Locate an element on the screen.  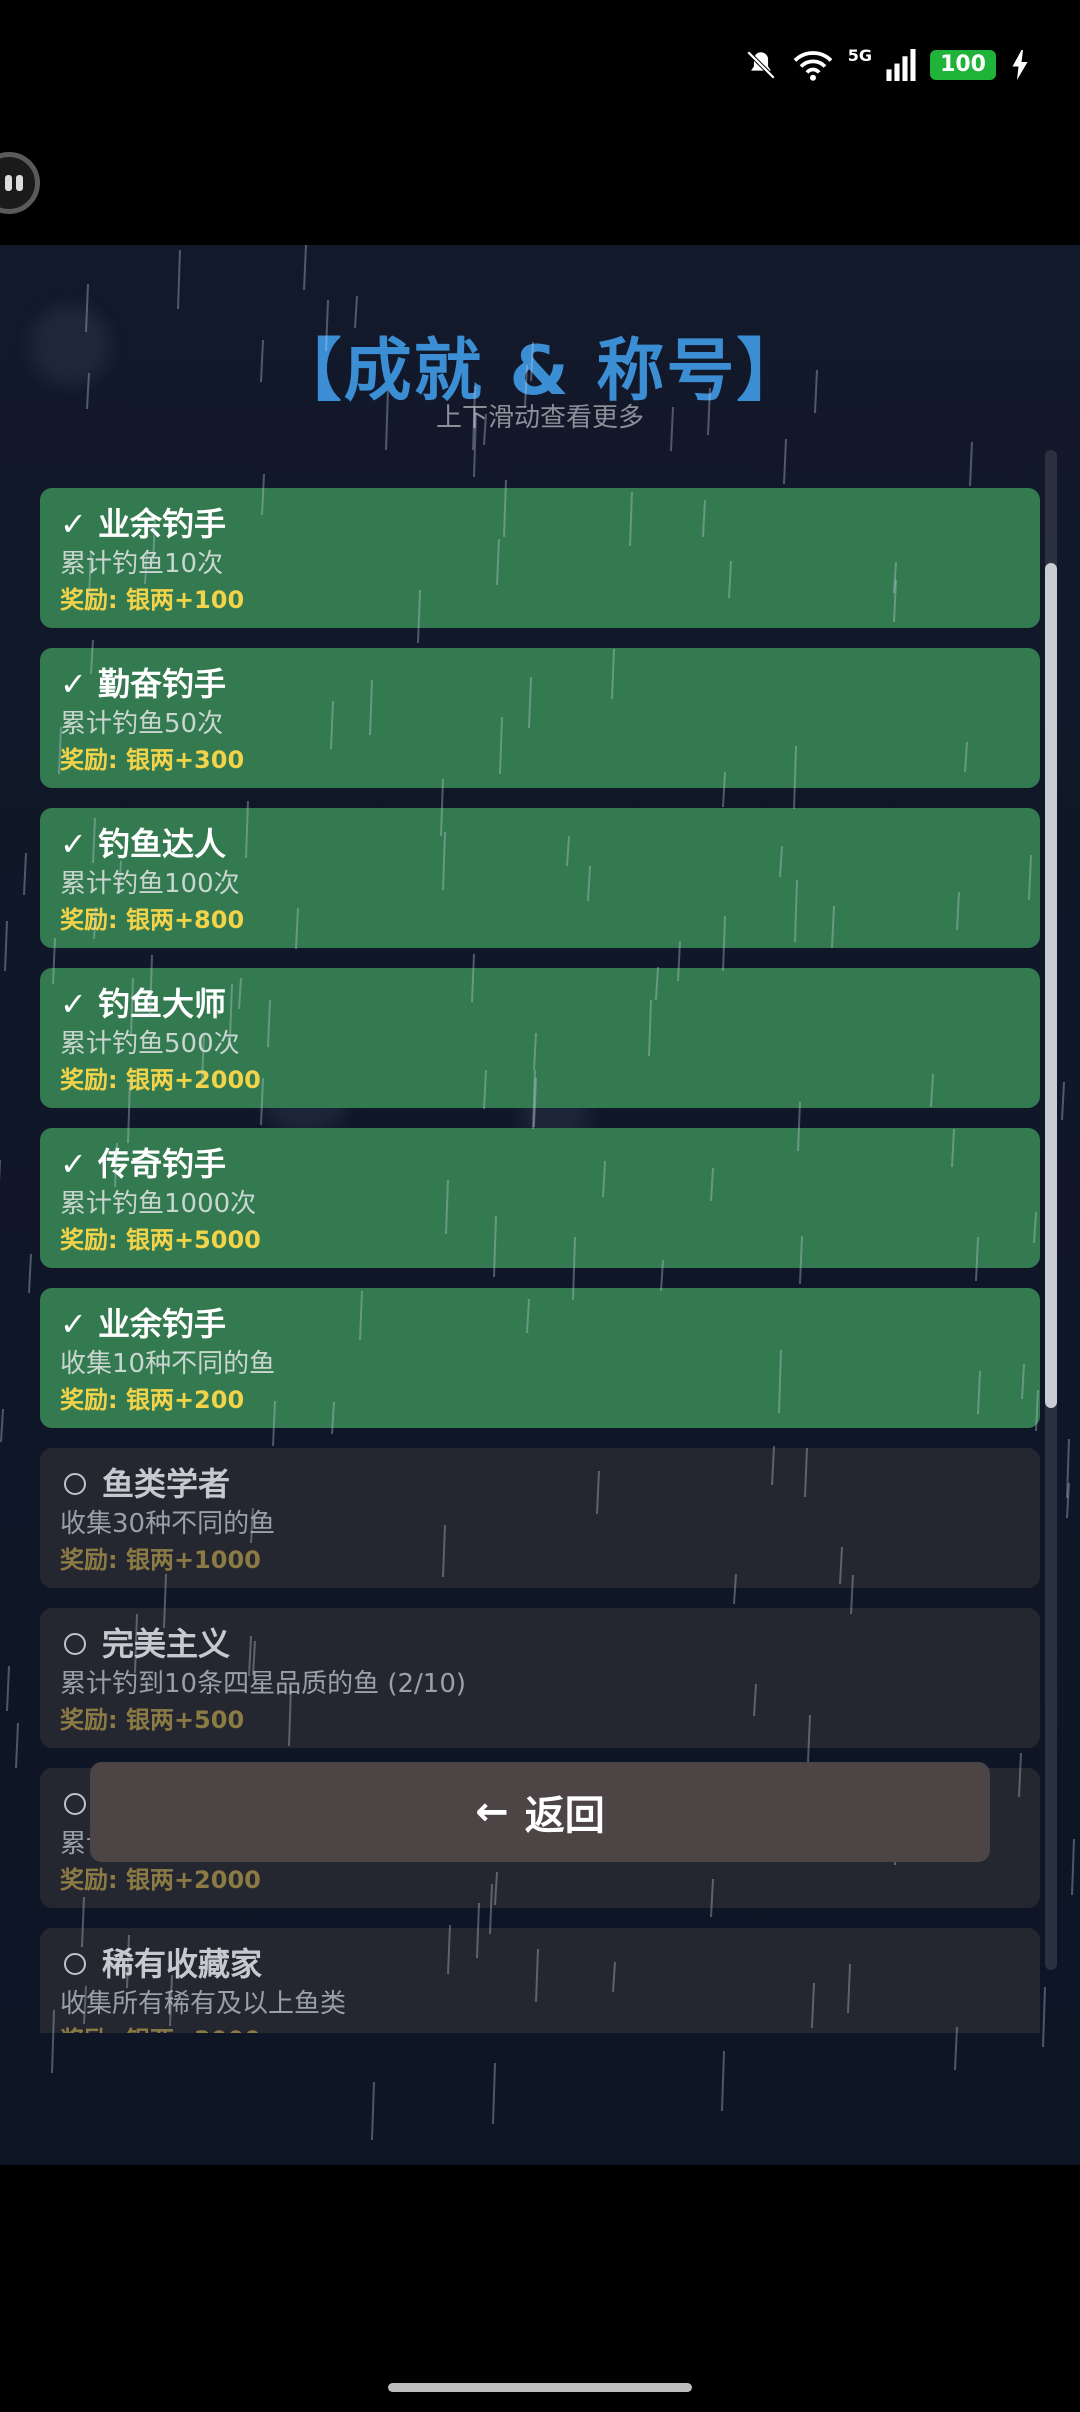
bell-muted-icon is located at coordinates (761, 65).